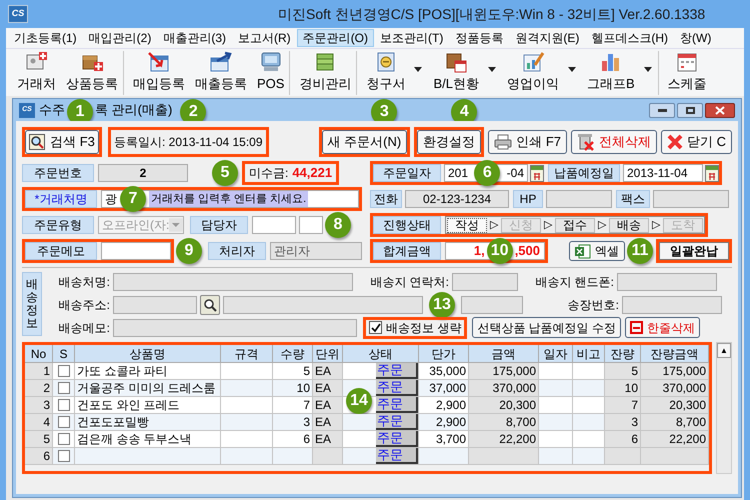  Describe the element at coordinates (159, 72) in the screenshot. I see `toolbar-button: 매입등록` at that location.